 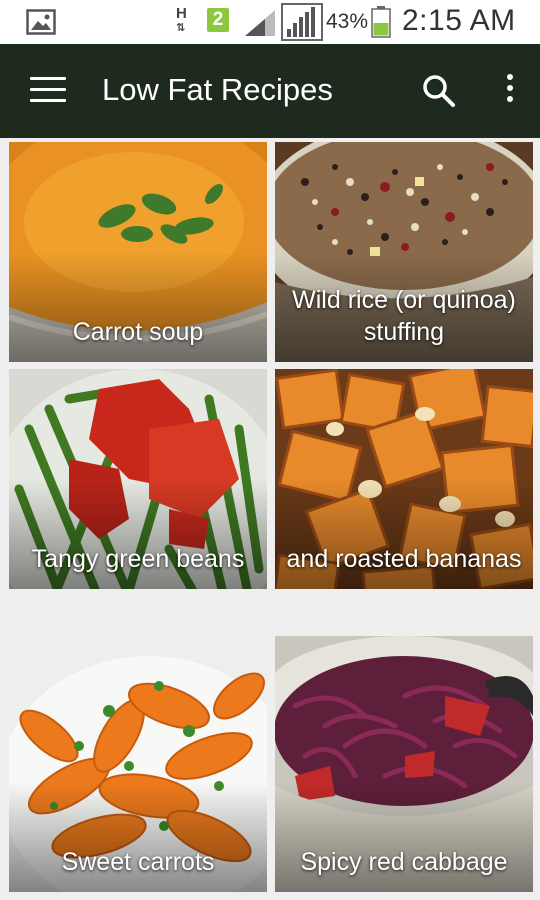 I want to click on sim-badge: 2, so click(x=218, y=20).